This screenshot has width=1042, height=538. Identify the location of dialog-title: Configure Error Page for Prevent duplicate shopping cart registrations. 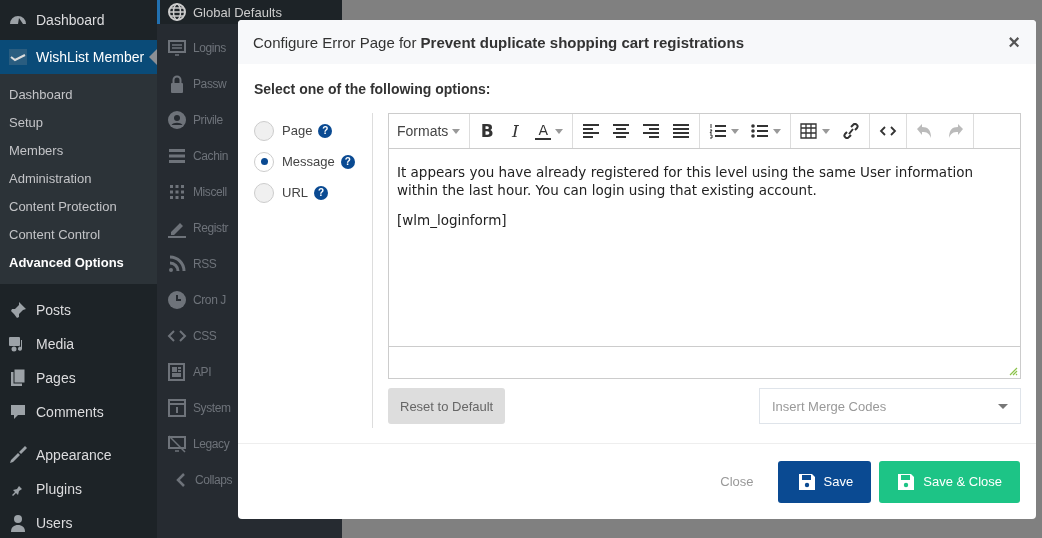
(498, 42).